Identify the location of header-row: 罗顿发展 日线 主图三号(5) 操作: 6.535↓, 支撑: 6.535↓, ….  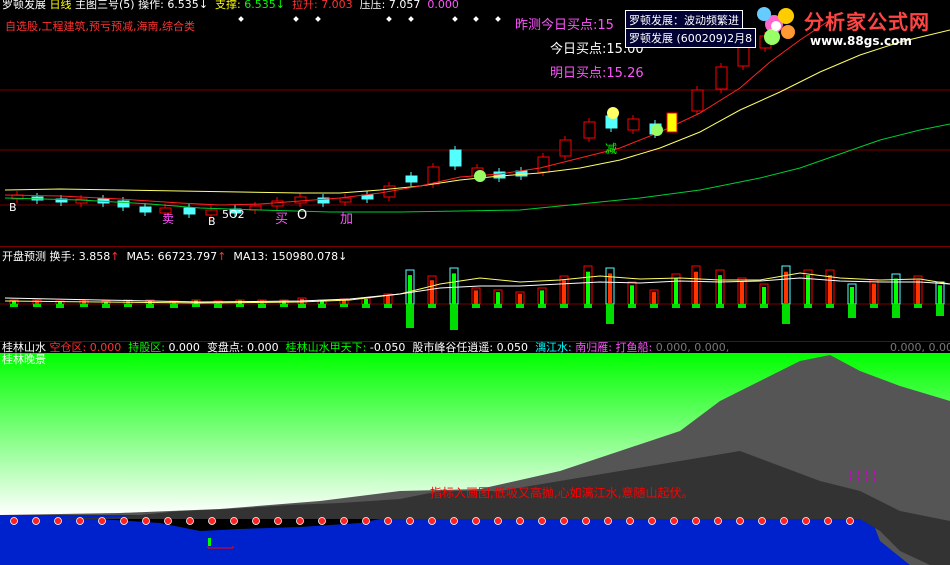
(230, 5).